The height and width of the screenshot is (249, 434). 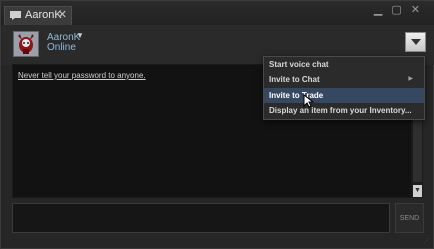 What do you see at coordinates (82, 75) in the screenshot?
I see `security-warning-link: Never tell your password to anyone.` at bounding box center [82, 75].